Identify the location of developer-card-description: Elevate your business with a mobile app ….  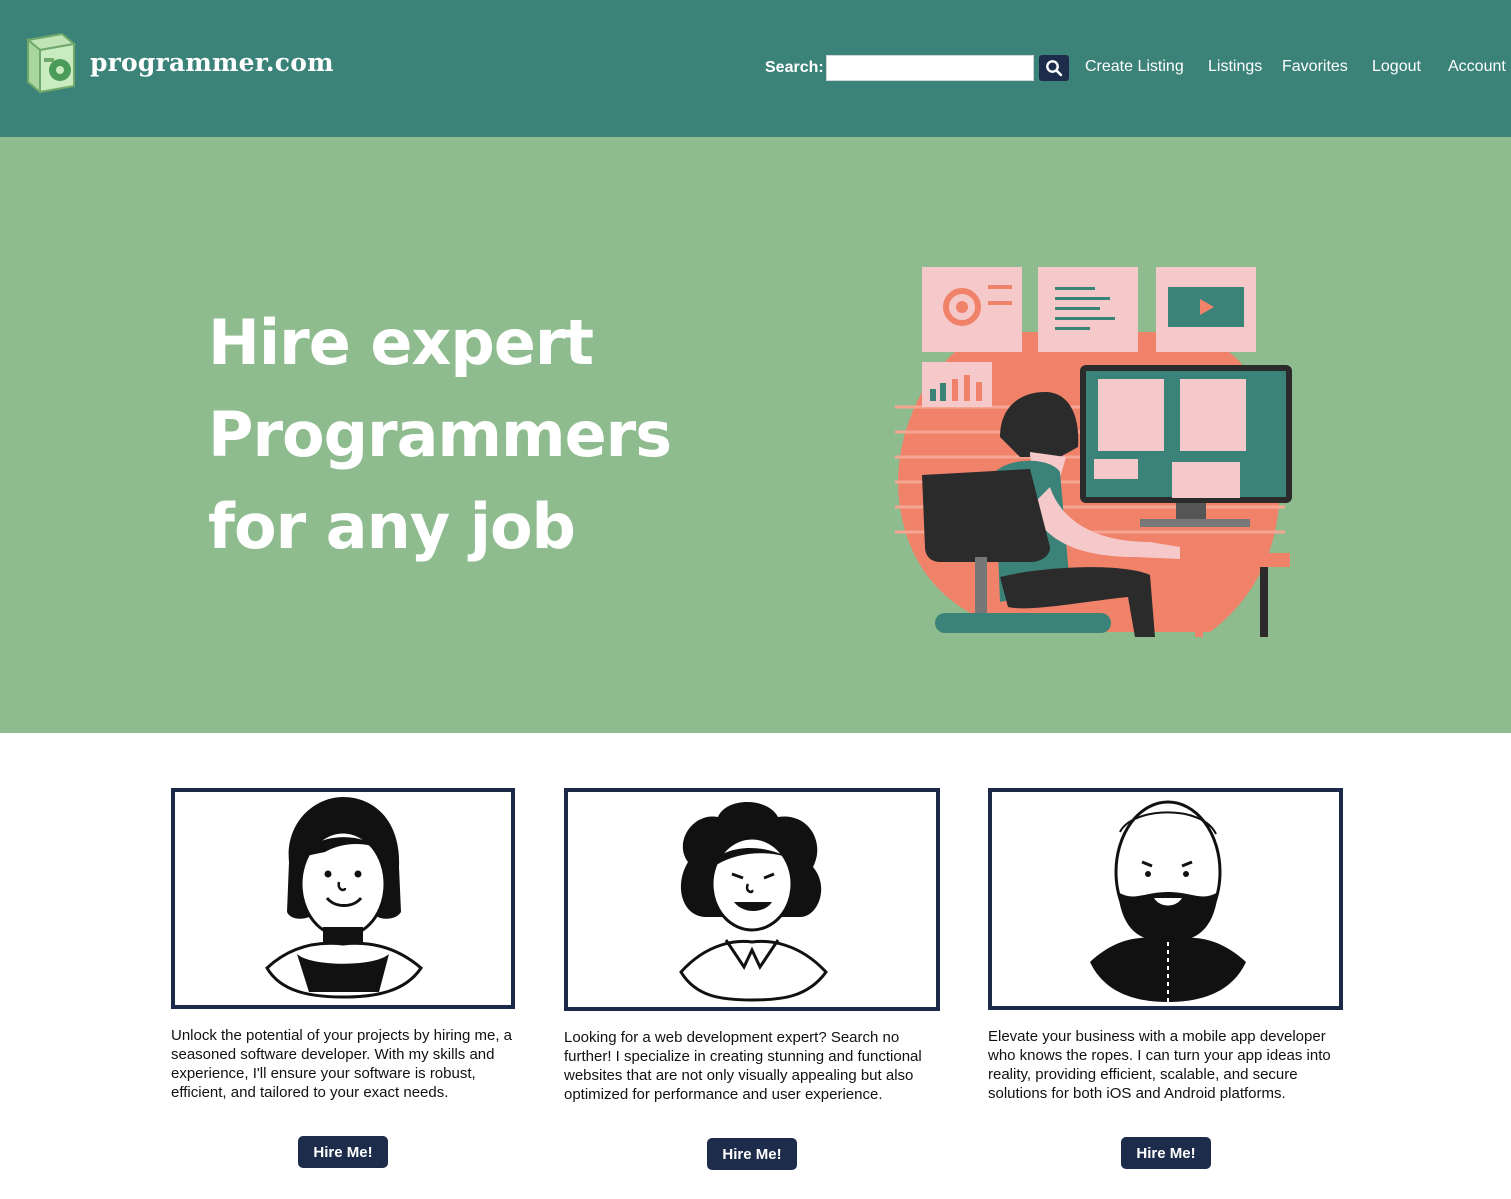
(1159, 1065).